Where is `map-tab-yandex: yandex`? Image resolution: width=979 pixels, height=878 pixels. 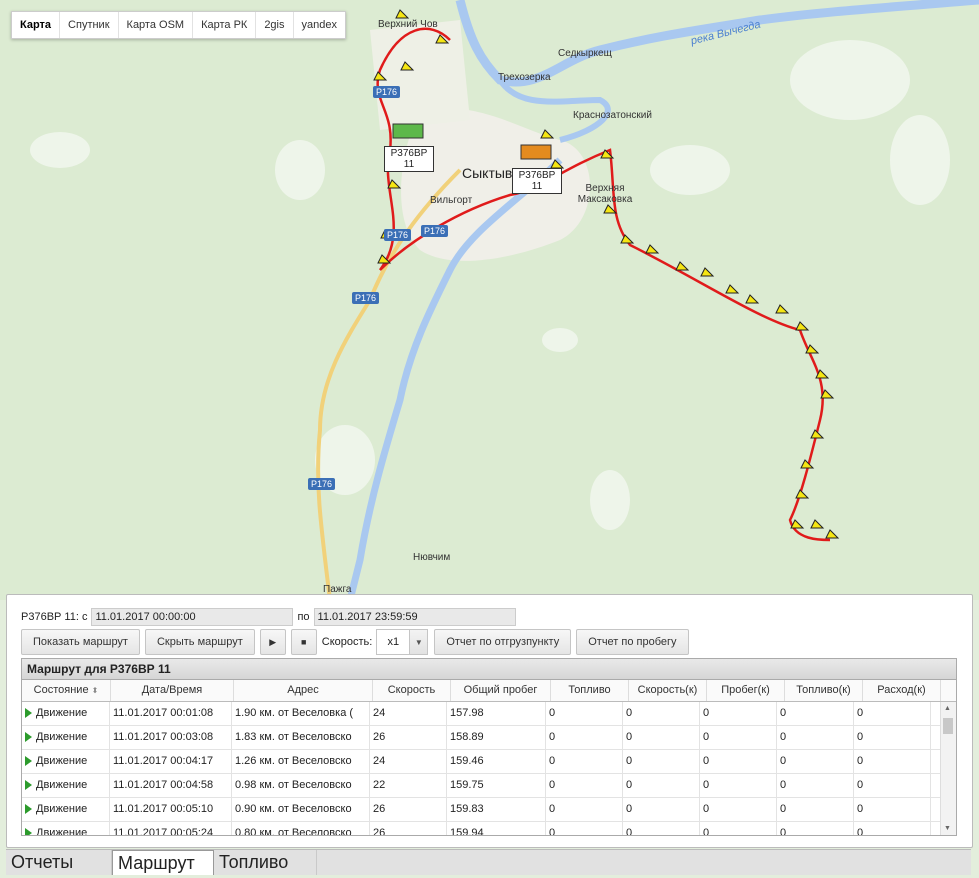
map-tab-yandex: yandex is located at coordinates (319, 25).